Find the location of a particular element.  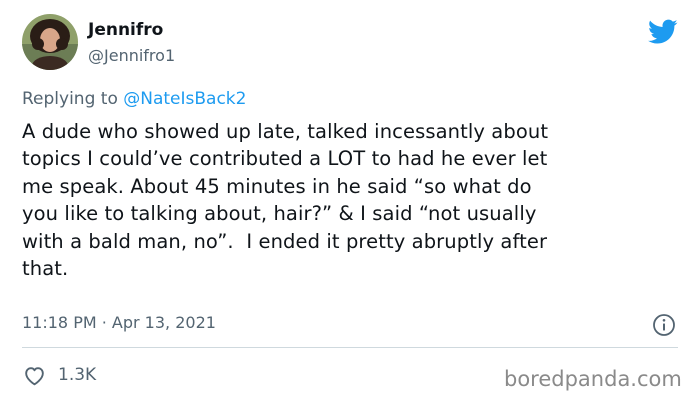

avatar is located at coordinates (50, 42).